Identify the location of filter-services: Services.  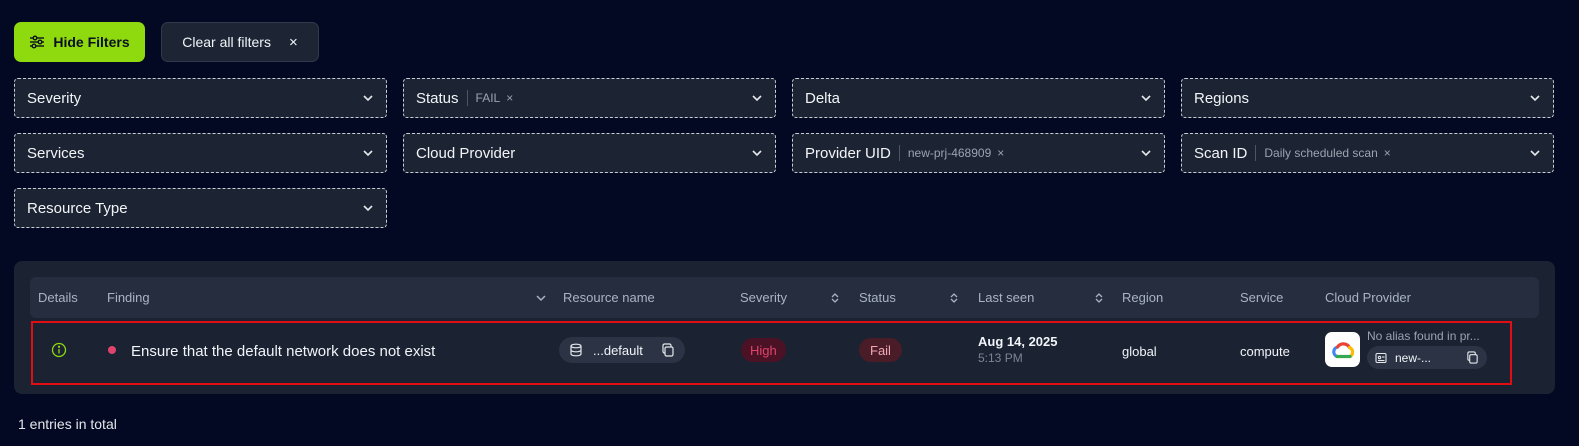
(200, 153).